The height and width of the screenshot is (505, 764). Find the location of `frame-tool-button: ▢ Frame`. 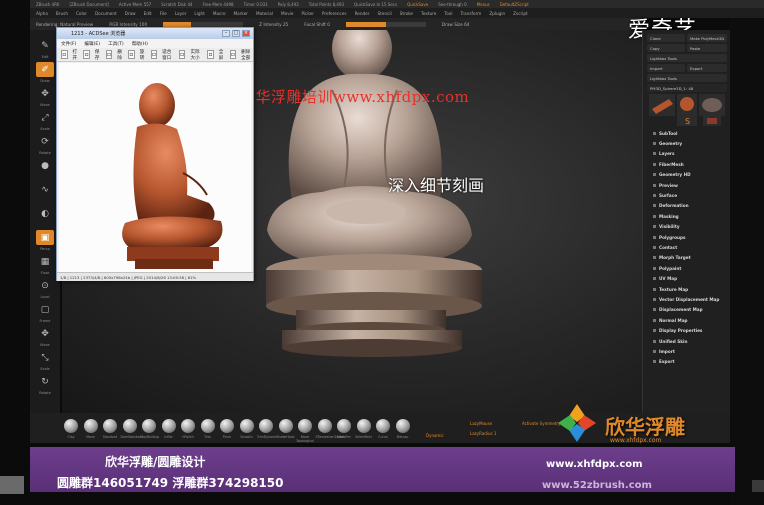

frame-tool-button: ▢ Frame is located at coordinates (45, 313).